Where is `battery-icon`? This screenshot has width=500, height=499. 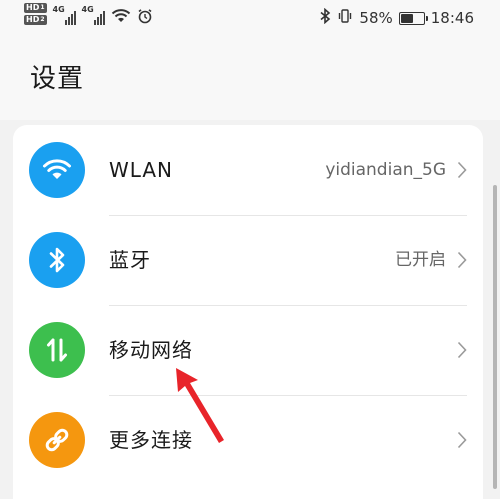
battery-icon is located at coordinates (413, 18).